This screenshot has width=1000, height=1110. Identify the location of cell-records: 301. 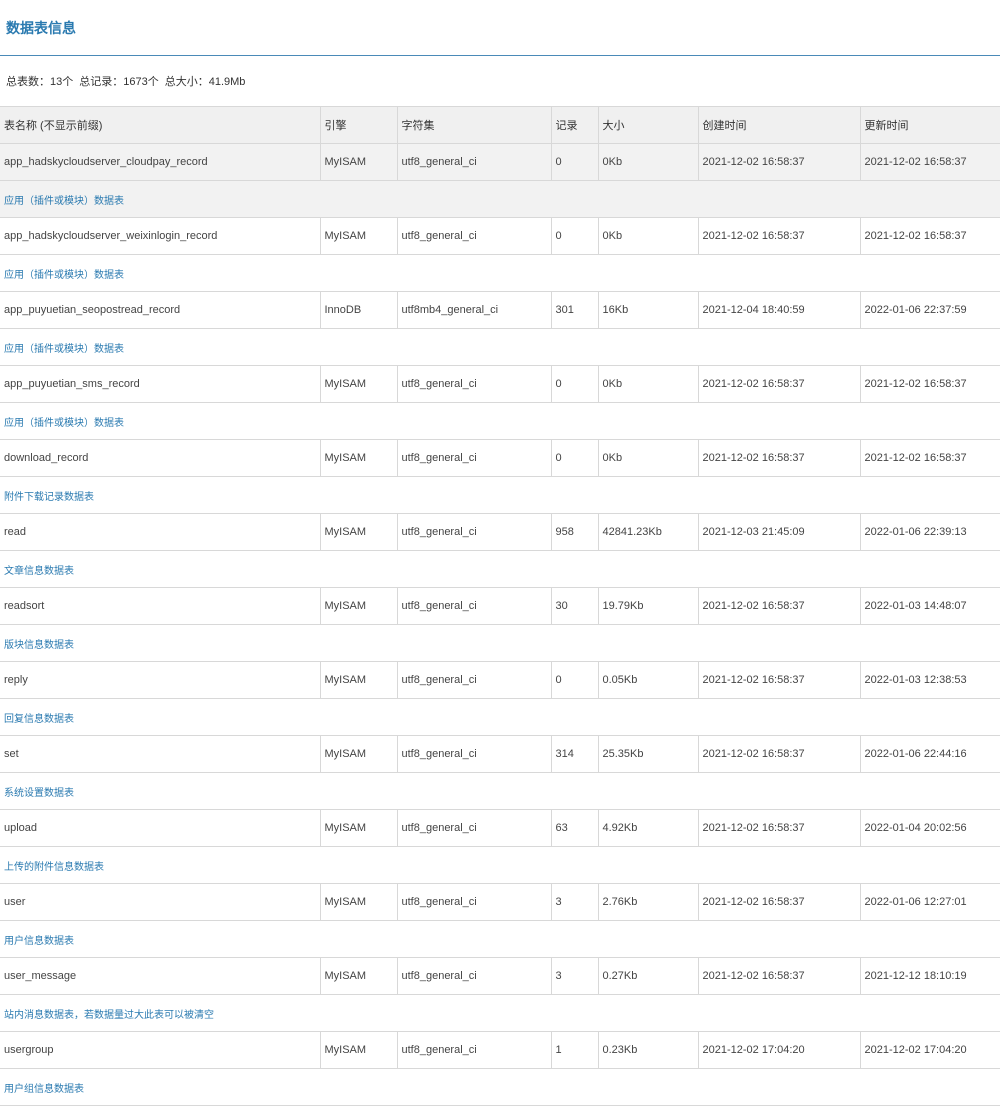
(574, 310).